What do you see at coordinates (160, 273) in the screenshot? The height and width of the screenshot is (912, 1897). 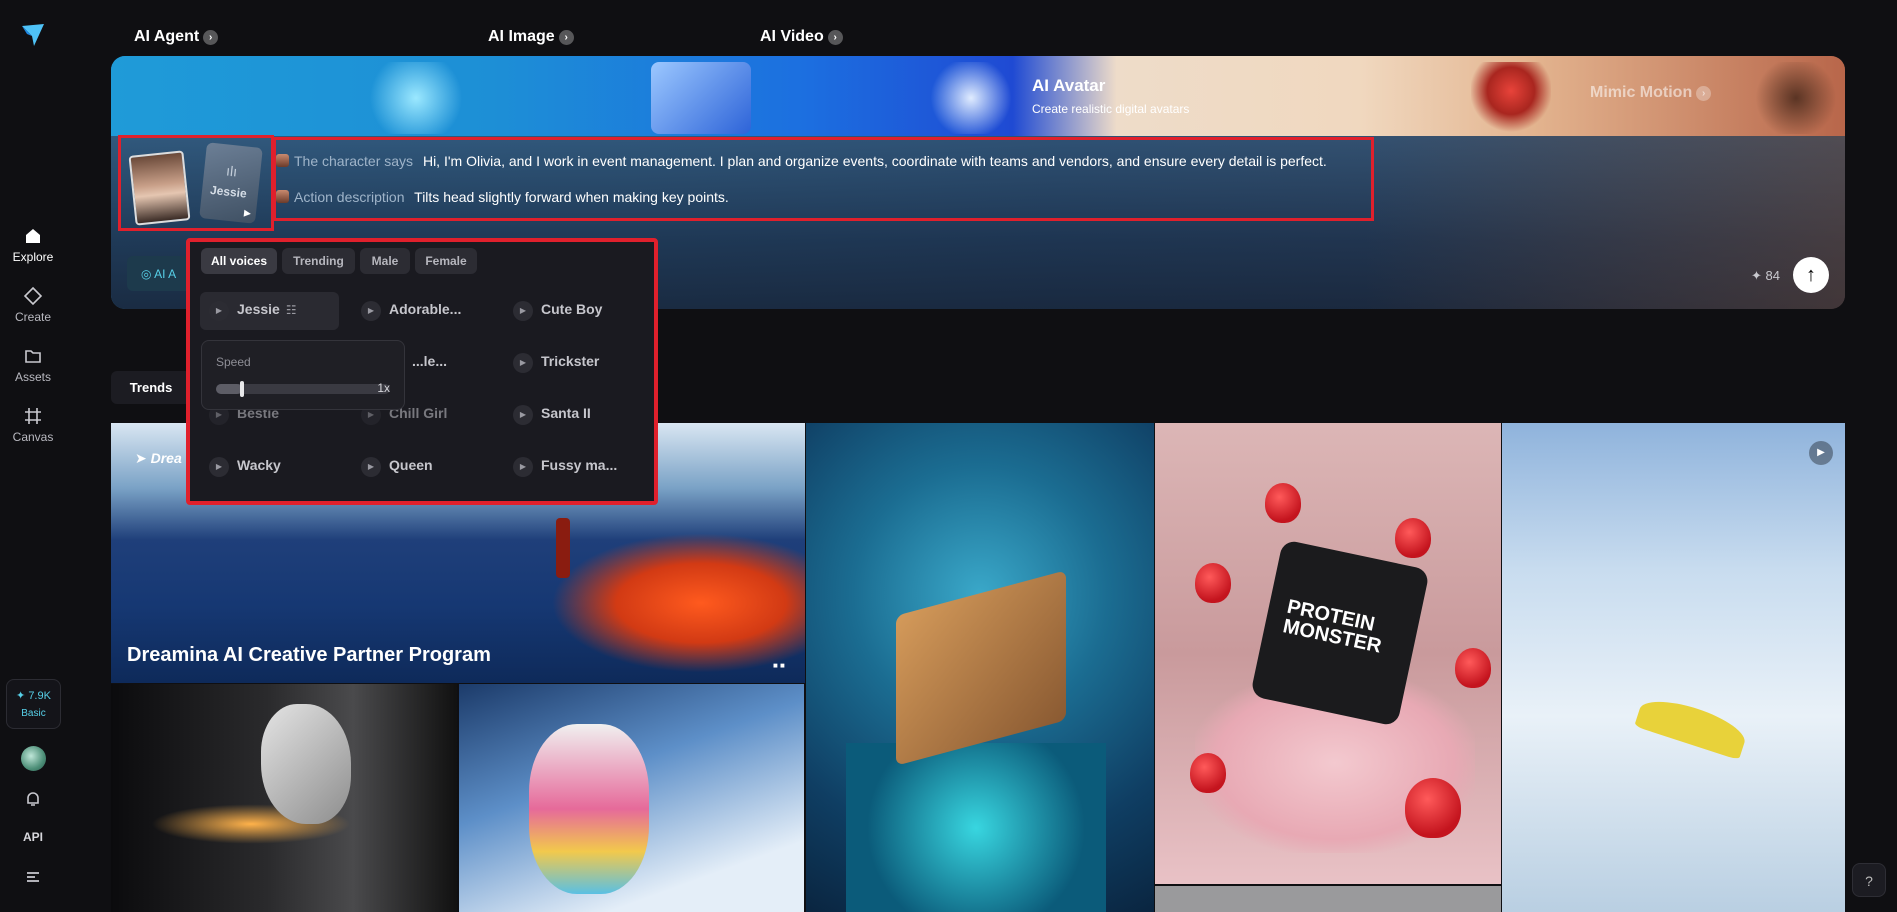 I see `ai-agent-chip: ◎ AI A` at bounding box center [160, 273].